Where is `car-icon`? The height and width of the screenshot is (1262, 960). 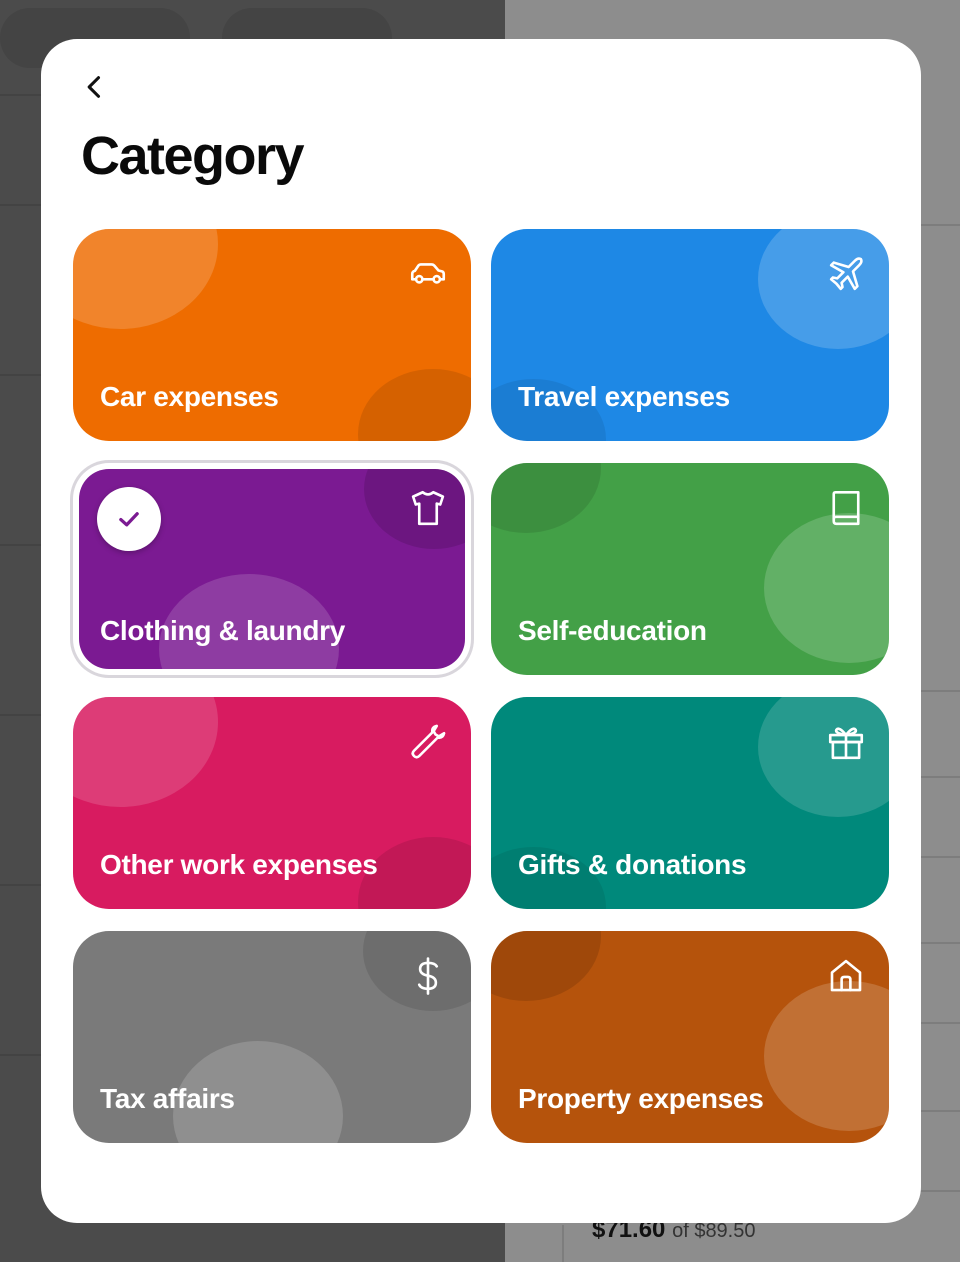 car-icon is located at coordinates (428, 274).